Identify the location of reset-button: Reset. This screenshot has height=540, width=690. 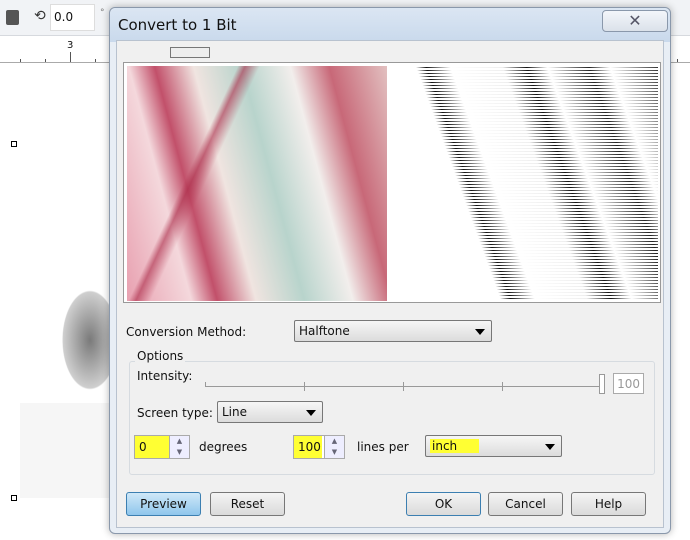
(247, 504).